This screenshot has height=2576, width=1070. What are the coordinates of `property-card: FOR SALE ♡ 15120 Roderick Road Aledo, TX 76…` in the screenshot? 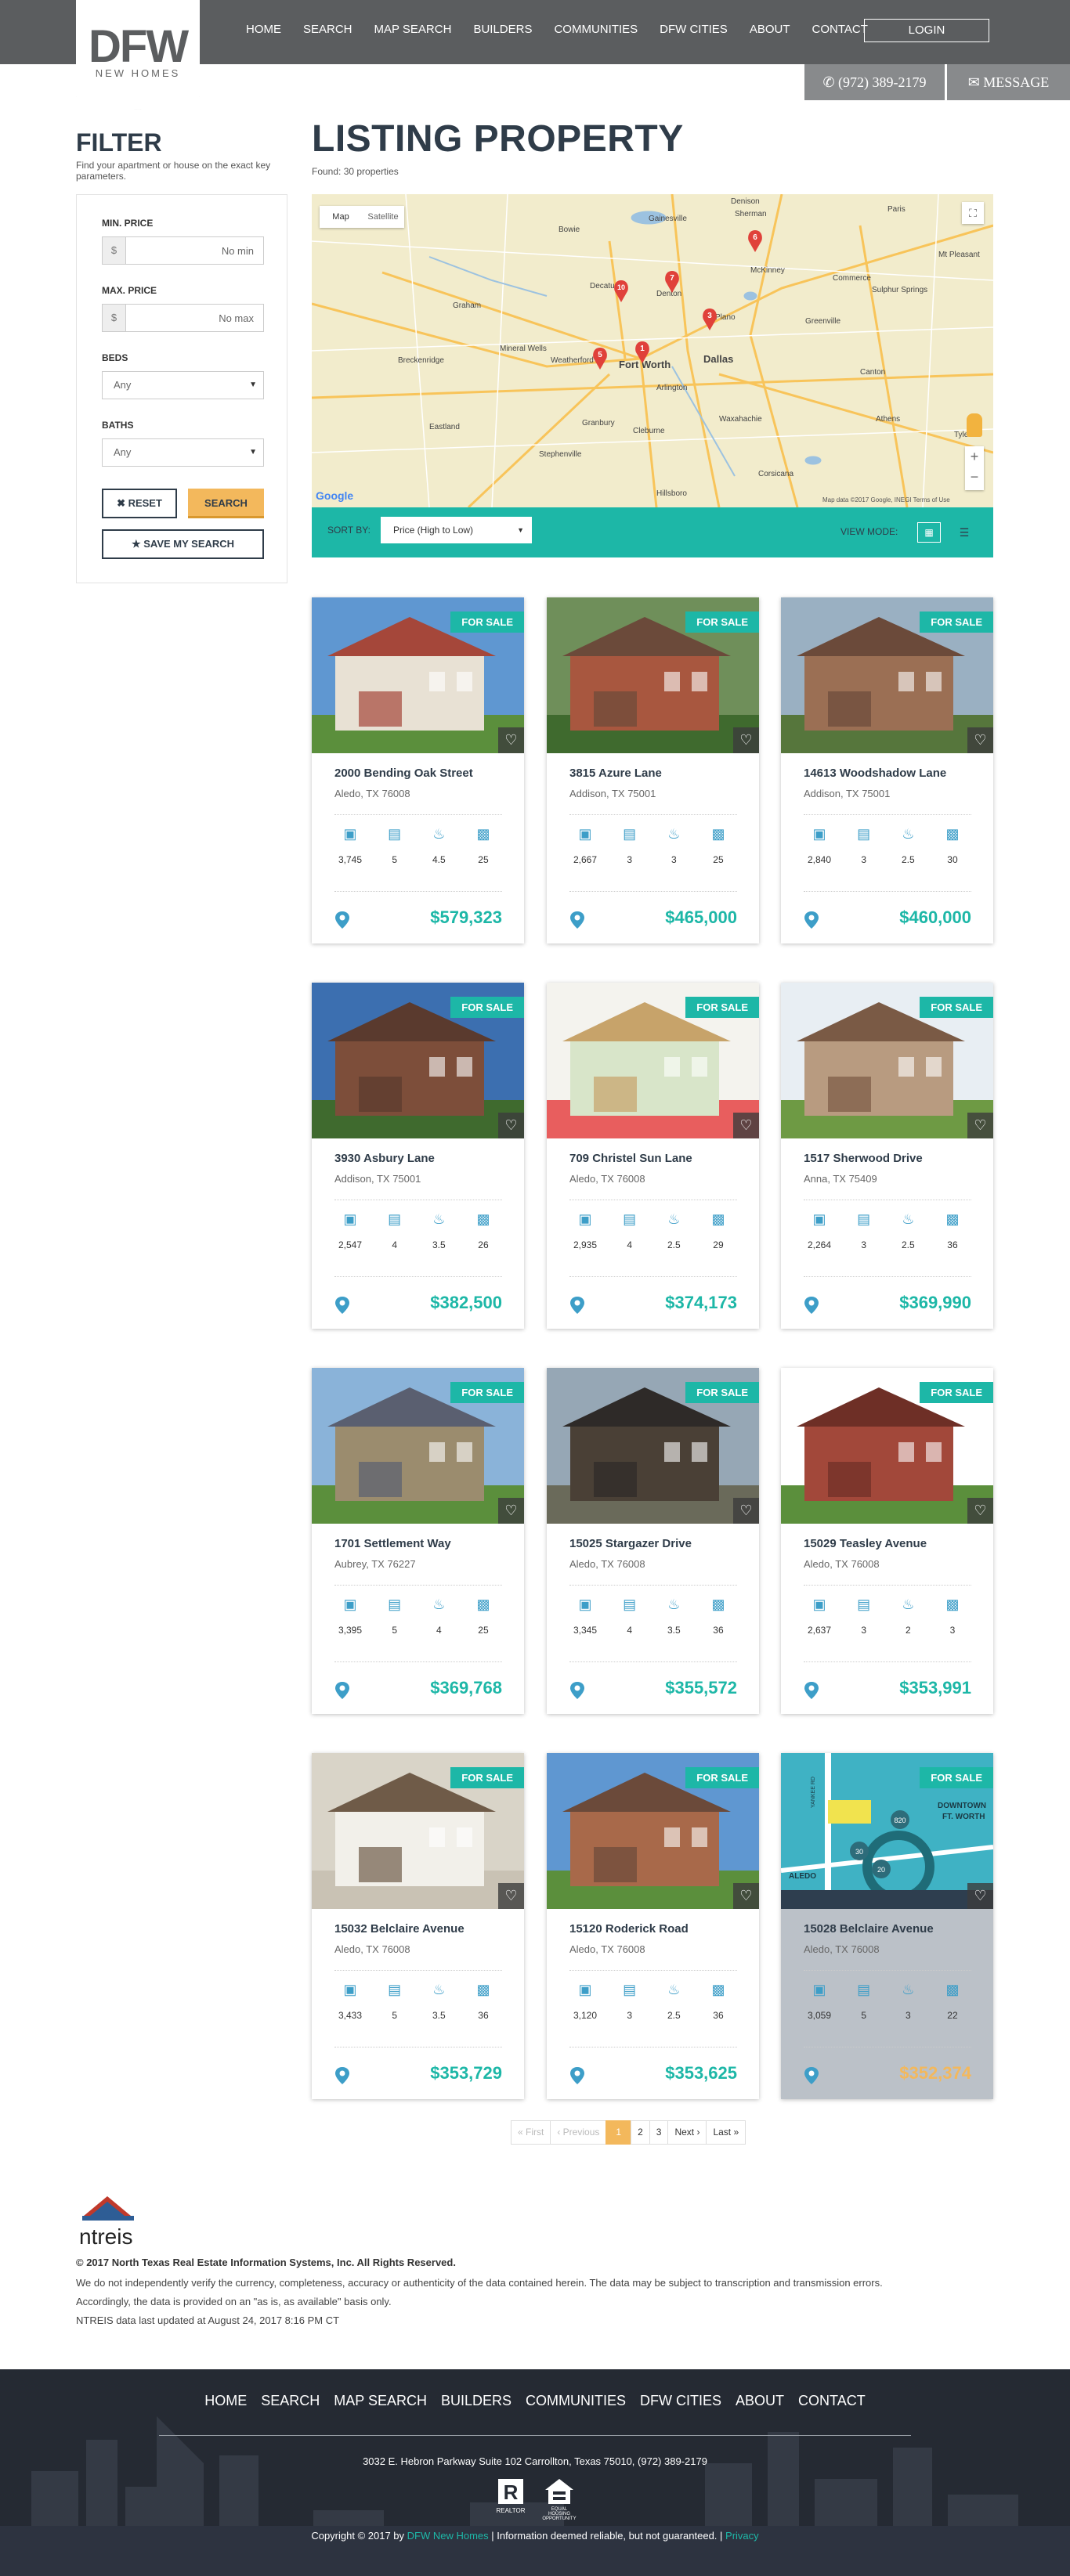 It's located at (653, 1926).